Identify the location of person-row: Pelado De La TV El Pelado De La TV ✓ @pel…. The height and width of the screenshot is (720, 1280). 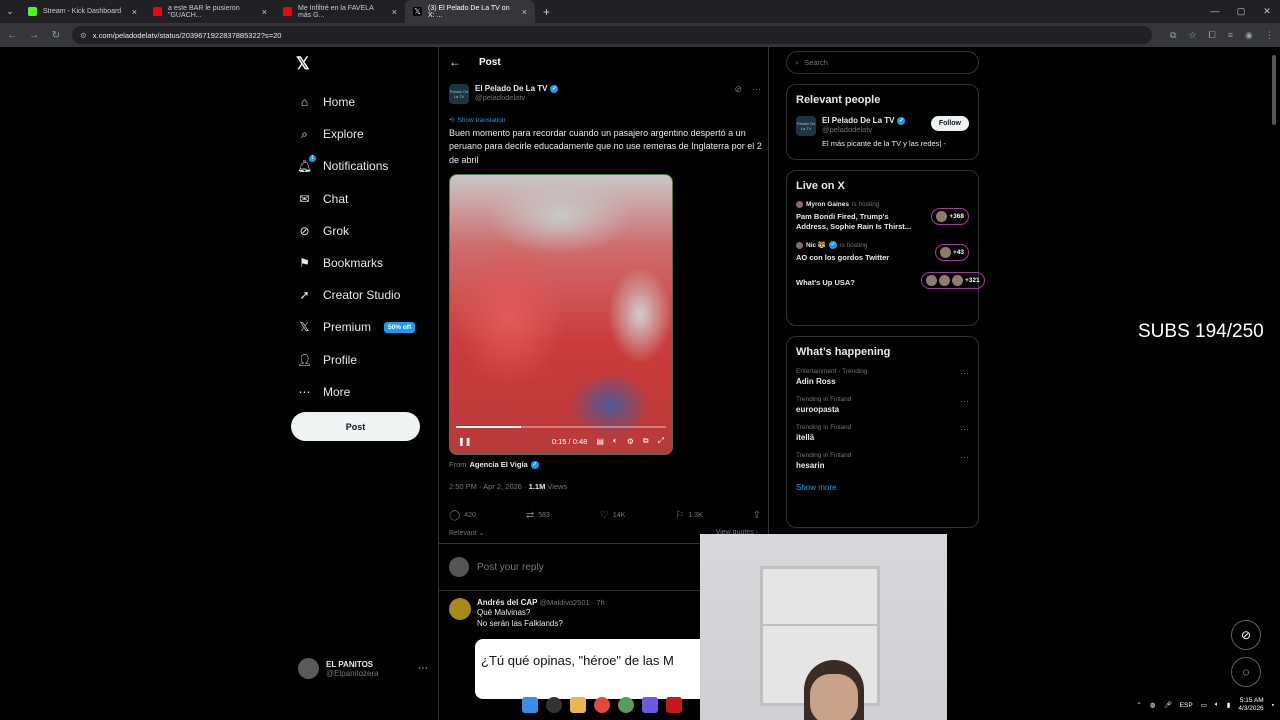
(882, 126).